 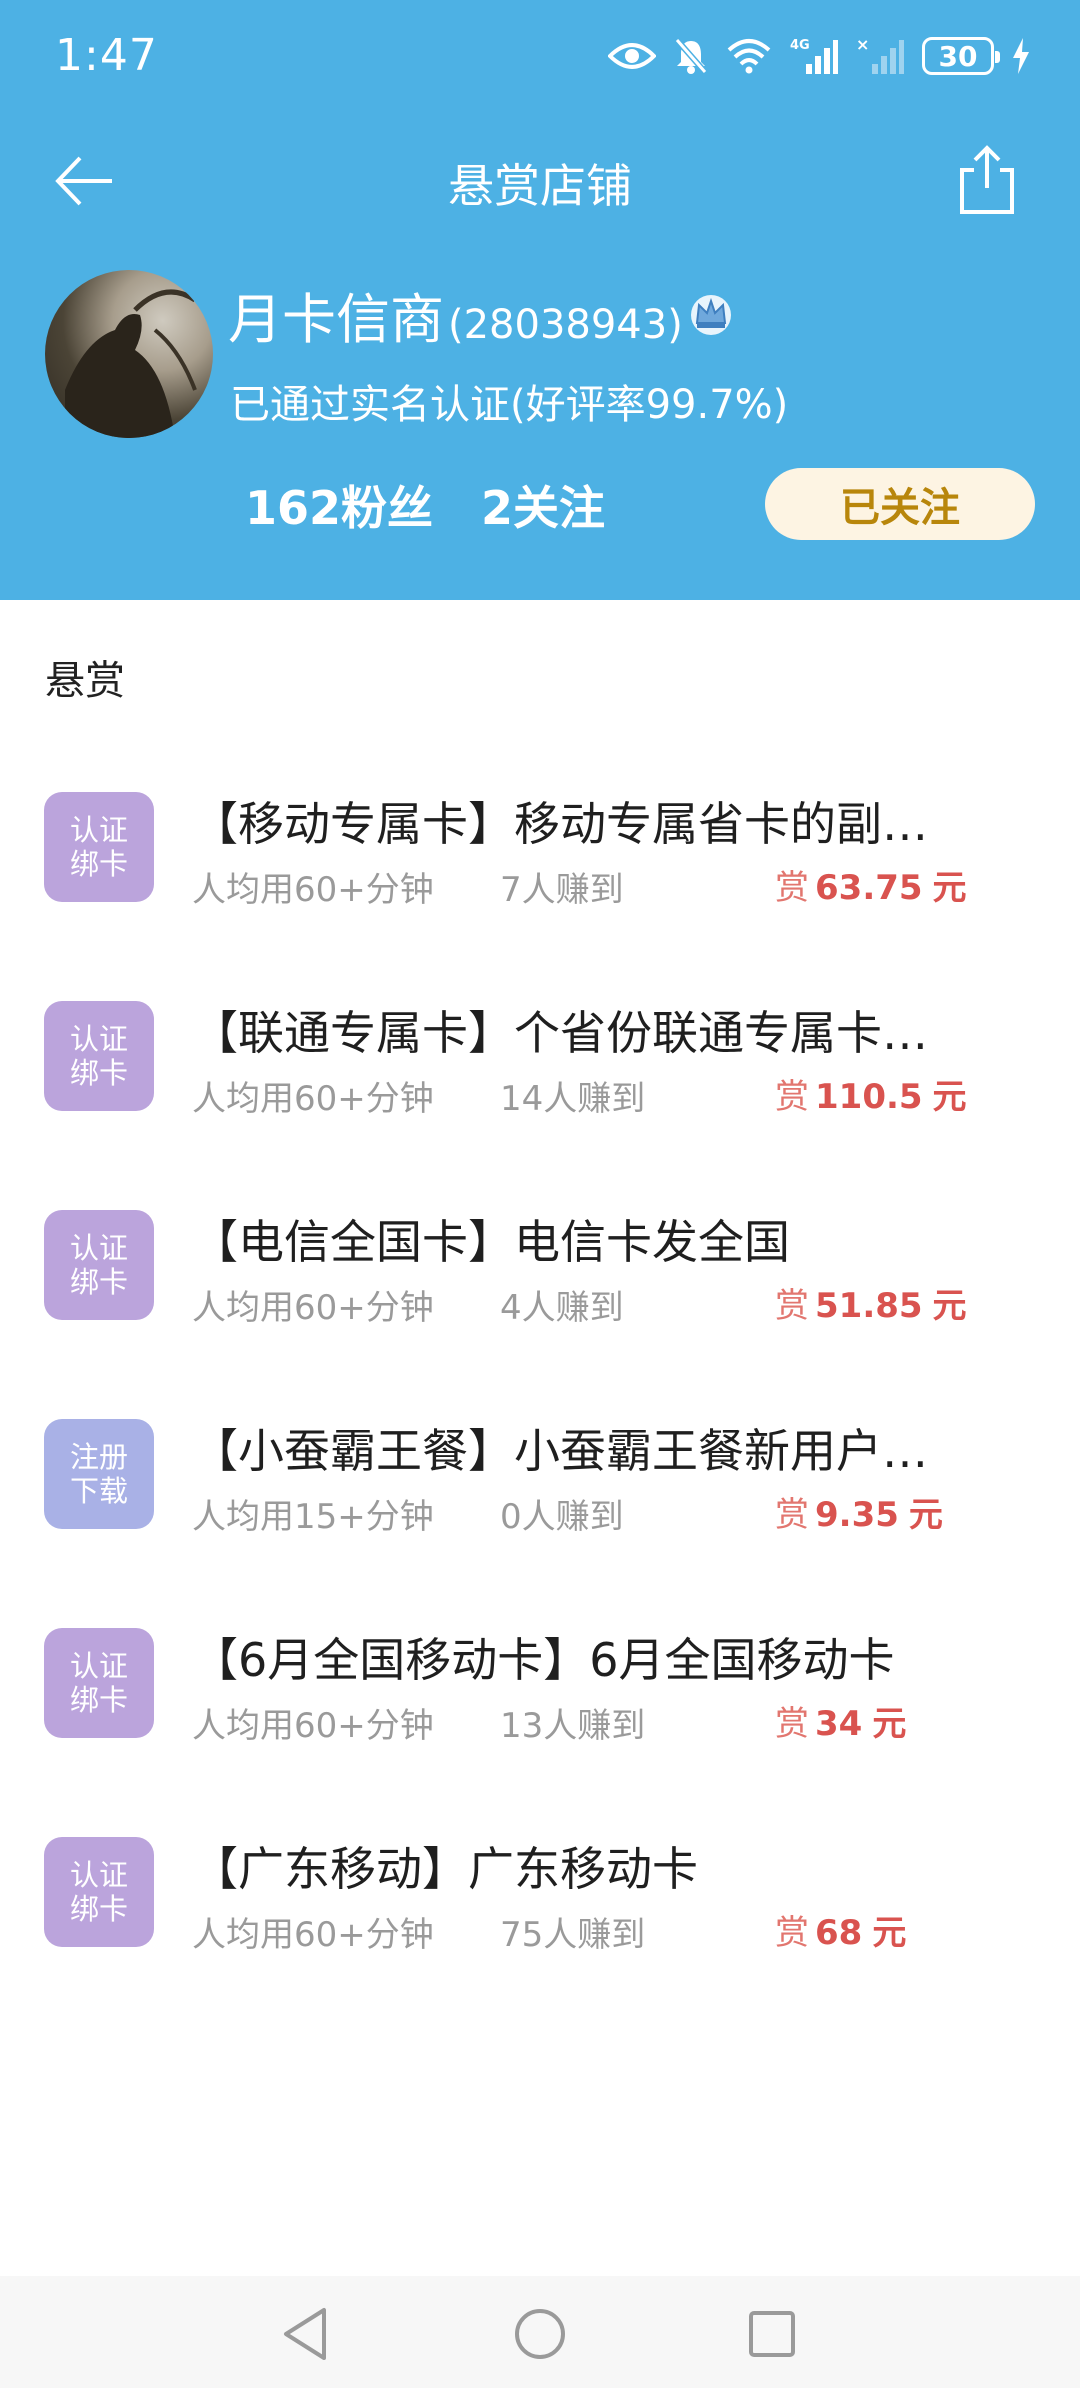 I want to click on reward-amount: 51.85, so click(x=869, y=1306).